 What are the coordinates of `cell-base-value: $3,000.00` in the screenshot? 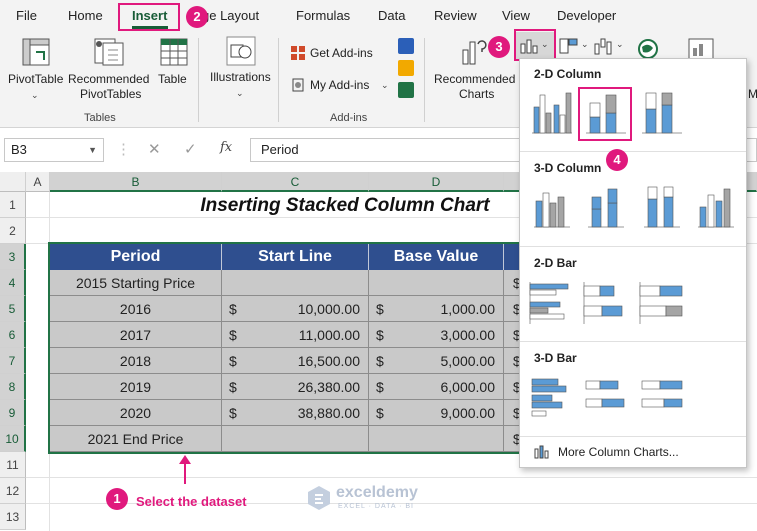 It's located at (436, 335).